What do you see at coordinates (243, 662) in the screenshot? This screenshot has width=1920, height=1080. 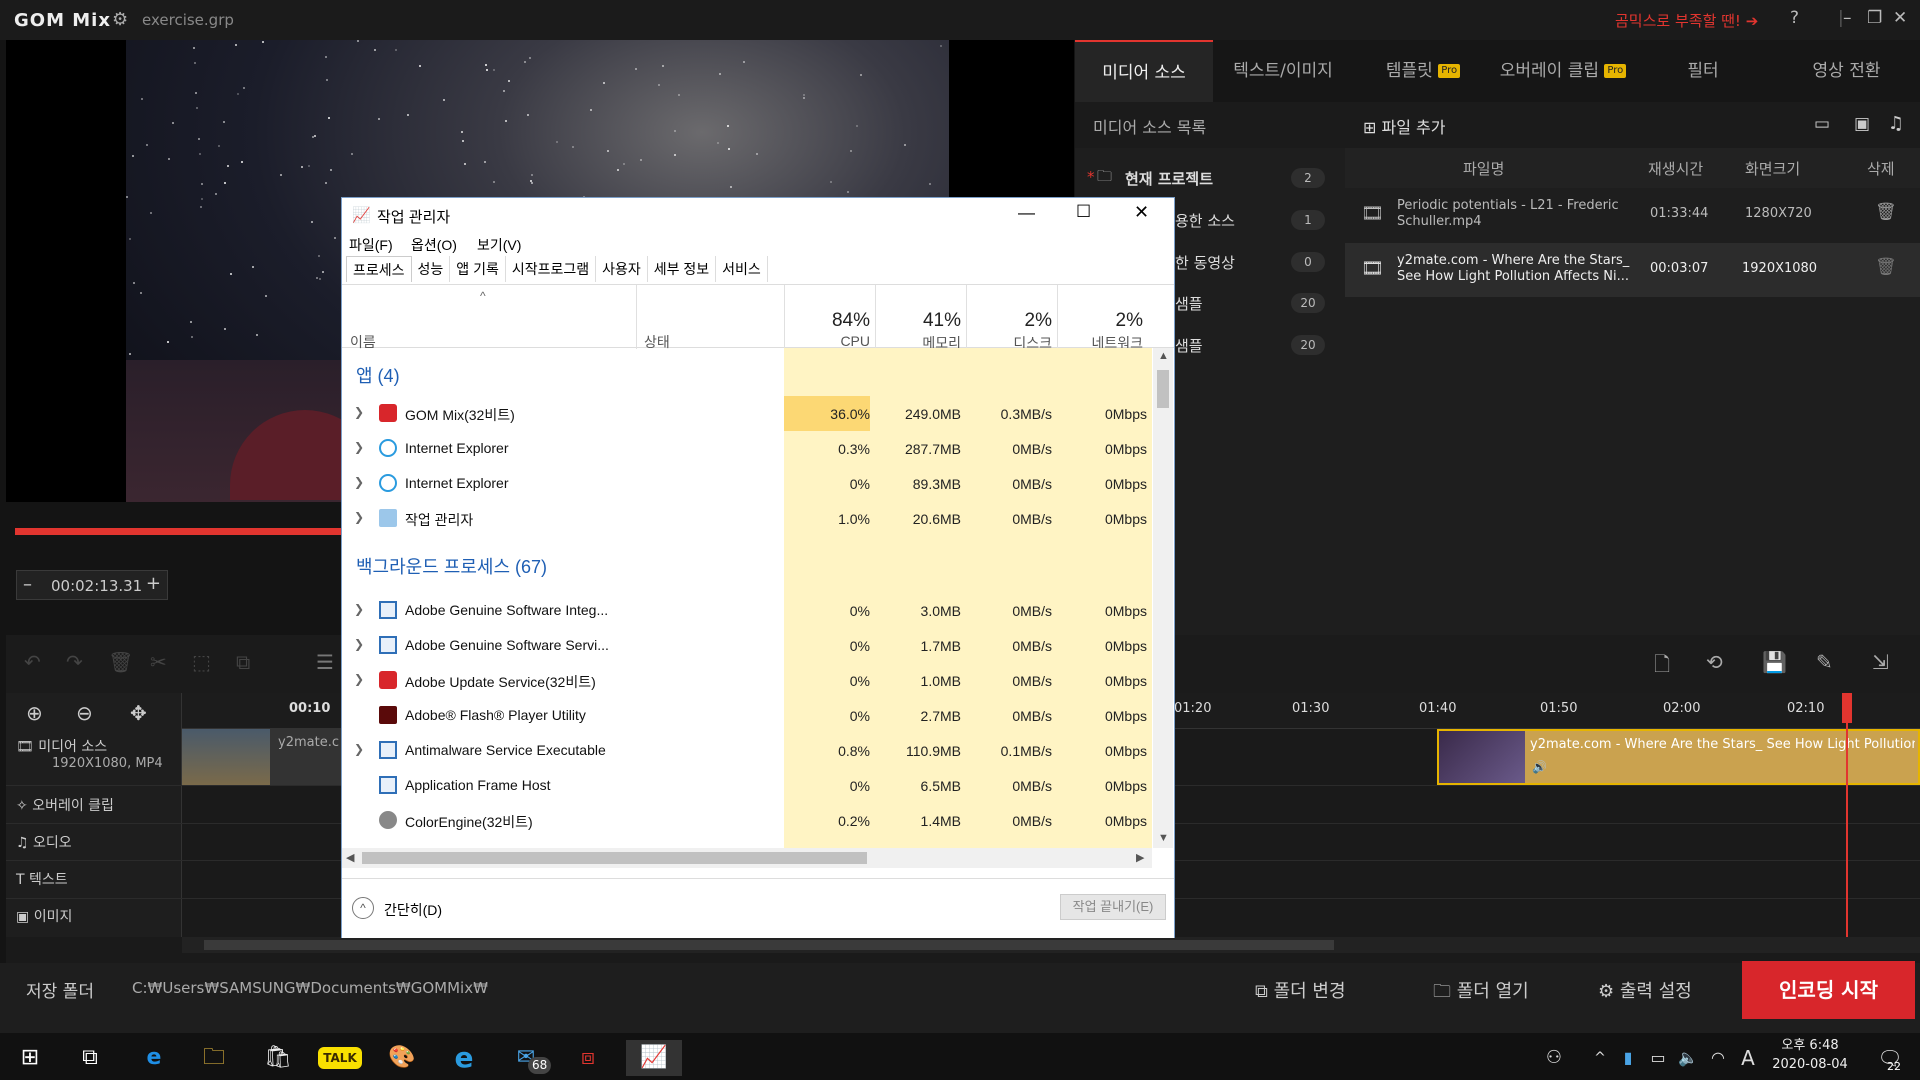 I see `split-icon: ⧉` at bounding box center [243, 662].